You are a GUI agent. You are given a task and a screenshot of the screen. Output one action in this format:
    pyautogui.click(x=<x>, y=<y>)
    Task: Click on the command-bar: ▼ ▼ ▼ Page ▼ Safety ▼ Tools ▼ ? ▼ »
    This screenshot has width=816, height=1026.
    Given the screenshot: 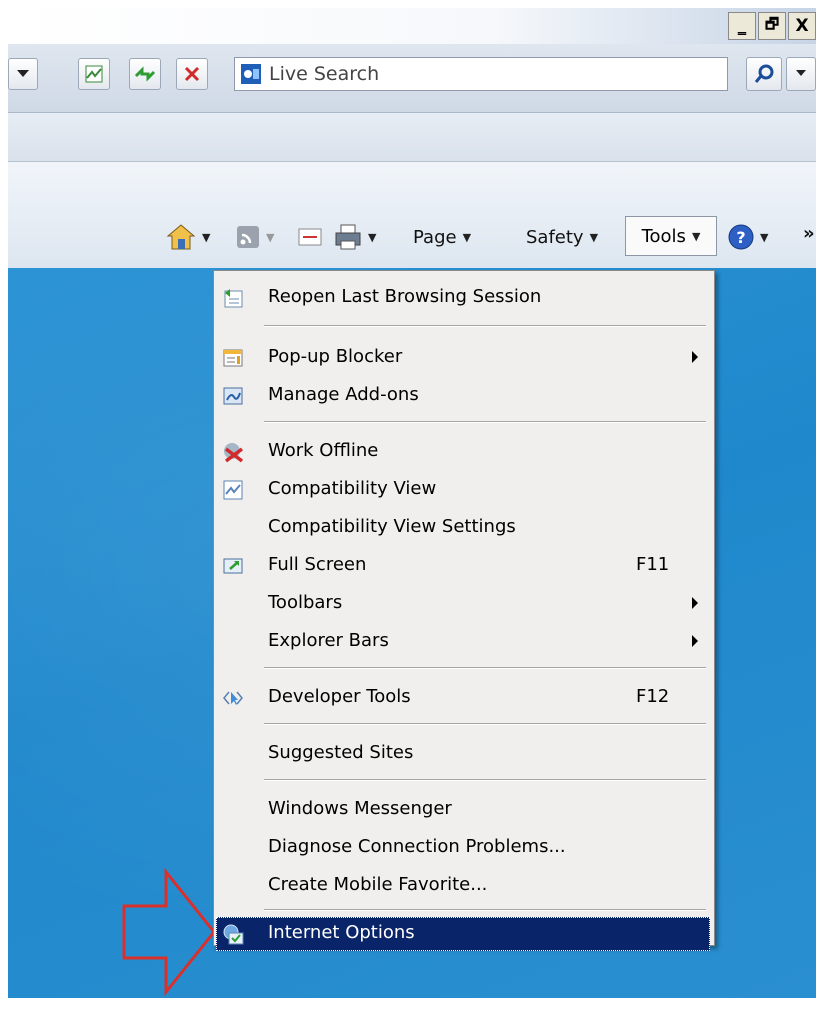 What is the action you would take?
    pyautogui.click(x=412, y=215)
    